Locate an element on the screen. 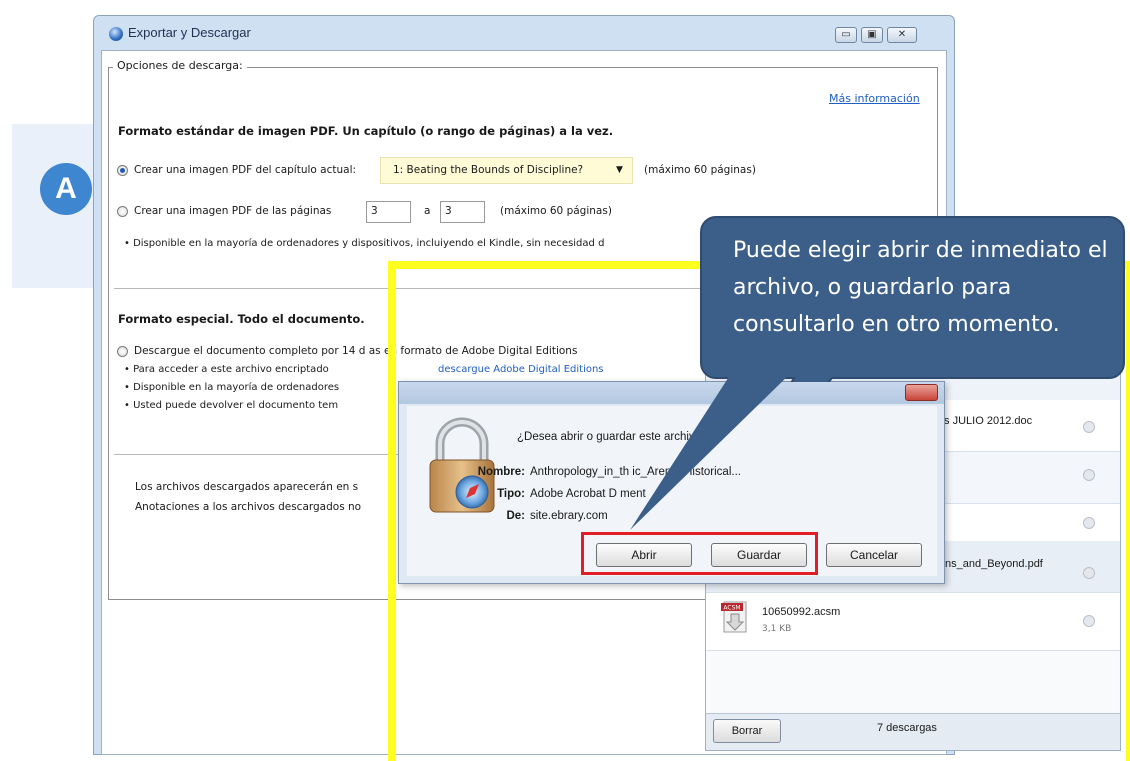  file-source-value: site.ebrary.com is located at coordinates (569, 516).